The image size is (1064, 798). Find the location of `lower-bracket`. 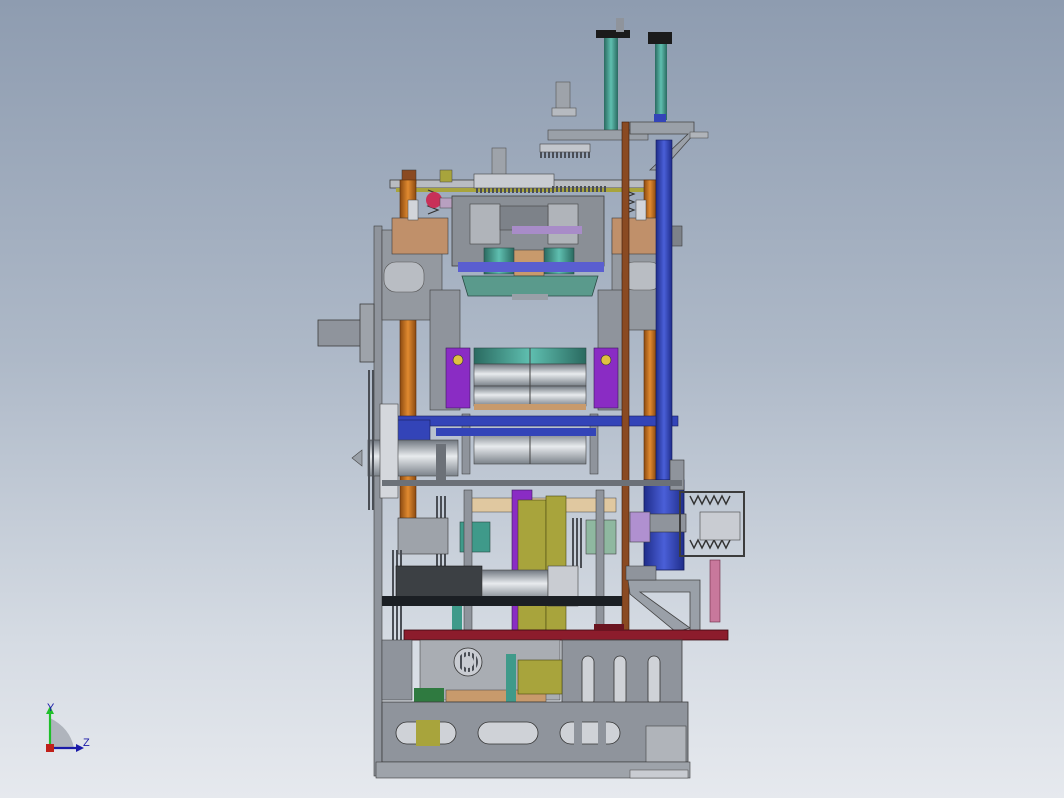

lower-bracket is located at coordinates (663, 599).